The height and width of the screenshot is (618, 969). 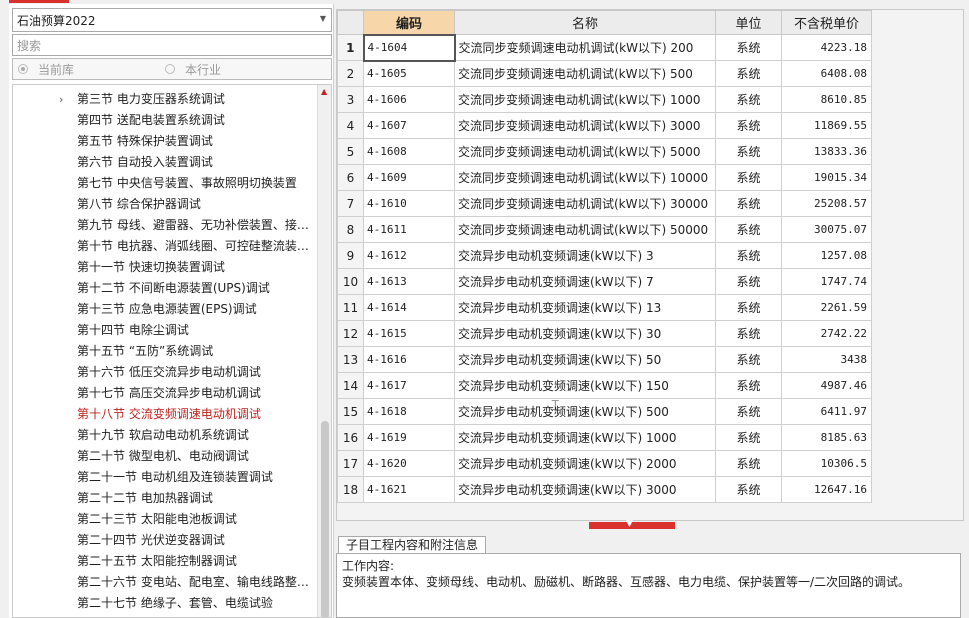 I want to click on tree-item: 第二十七节 绝缘子、套管、电缆试验, so click(x=175, y=603).